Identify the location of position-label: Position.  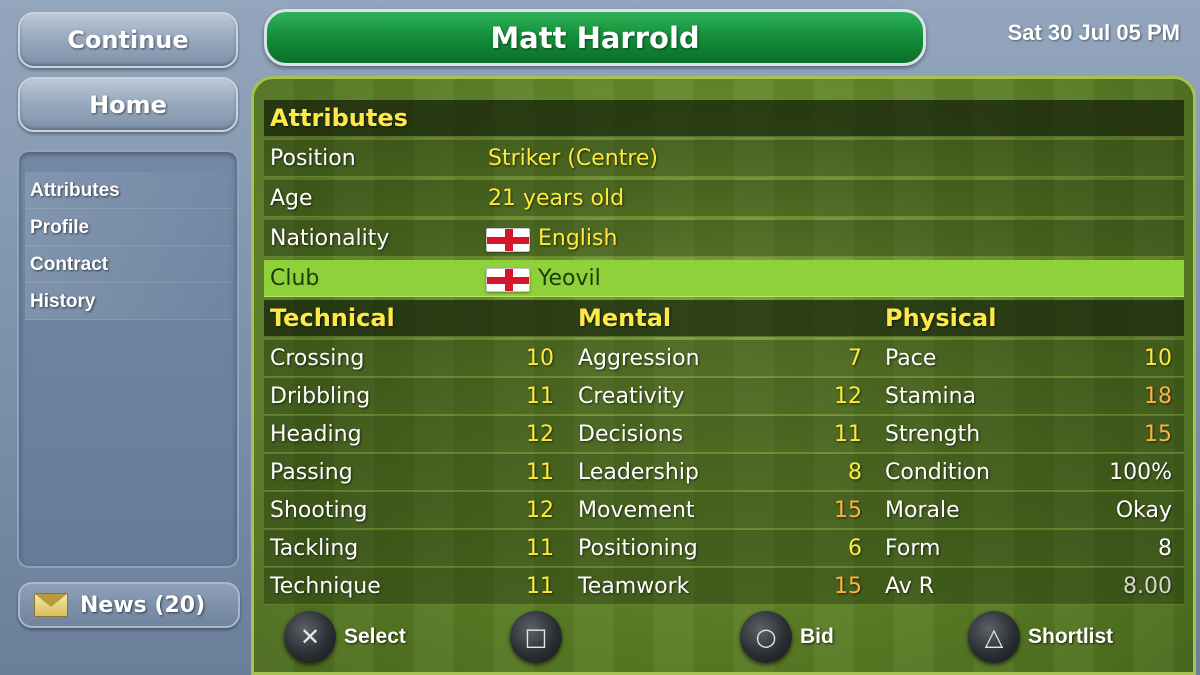
(313, 158).